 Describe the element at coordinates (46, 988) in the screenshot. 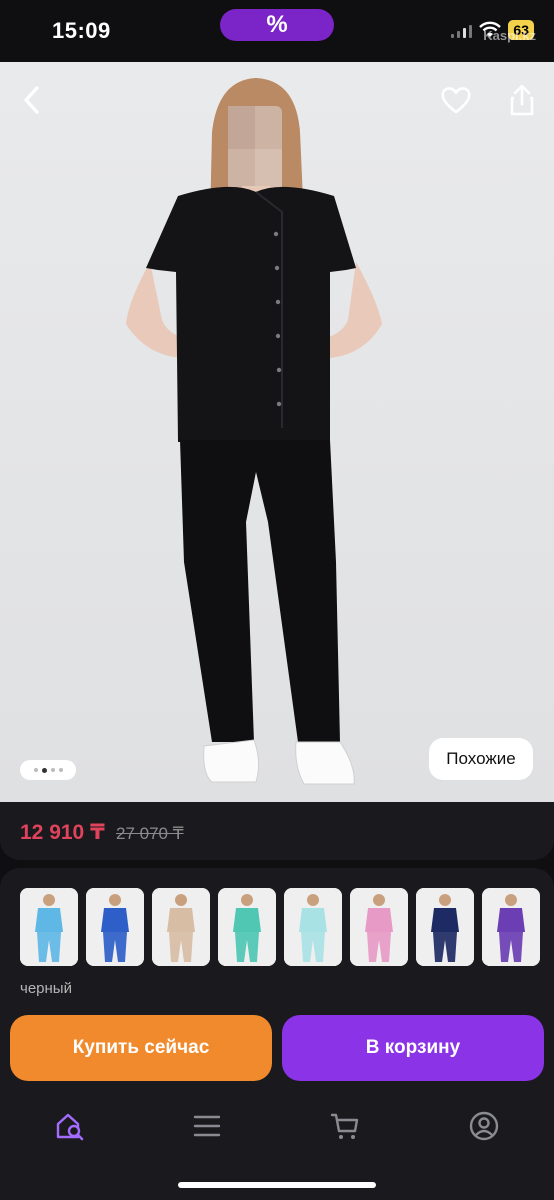

I see `selected-color-label: черный` at that location.